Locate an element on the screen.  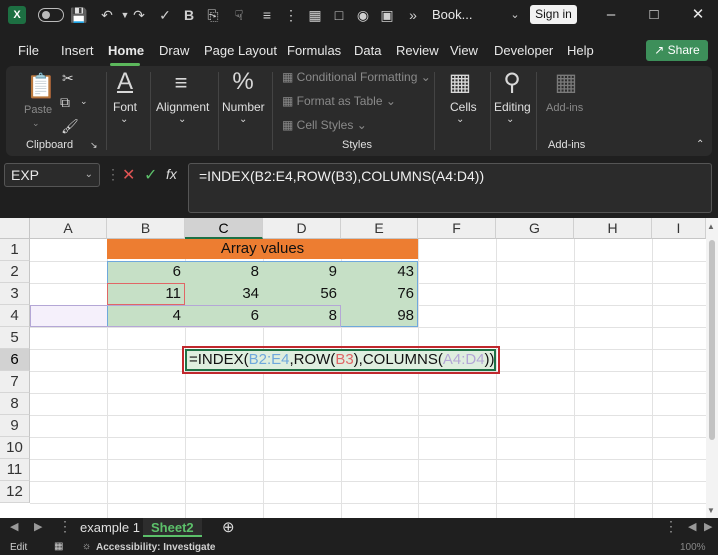
name-box: EXP ⌄ is located at coordinates (52, 175).